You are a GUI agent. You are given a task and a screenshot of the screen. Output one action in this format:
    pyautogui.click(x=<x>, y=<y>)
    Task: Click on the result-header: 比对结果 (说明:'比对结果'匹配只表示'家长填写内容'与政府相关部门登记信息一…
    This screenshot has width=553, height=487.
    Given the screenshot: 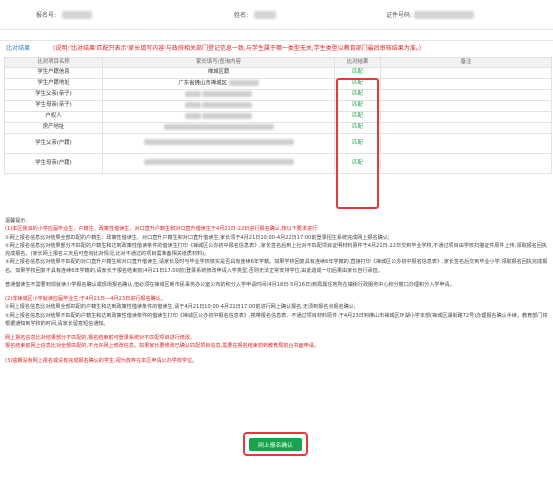 What is the action you would take?
    pyautogui.click(x=276, y=47)
    